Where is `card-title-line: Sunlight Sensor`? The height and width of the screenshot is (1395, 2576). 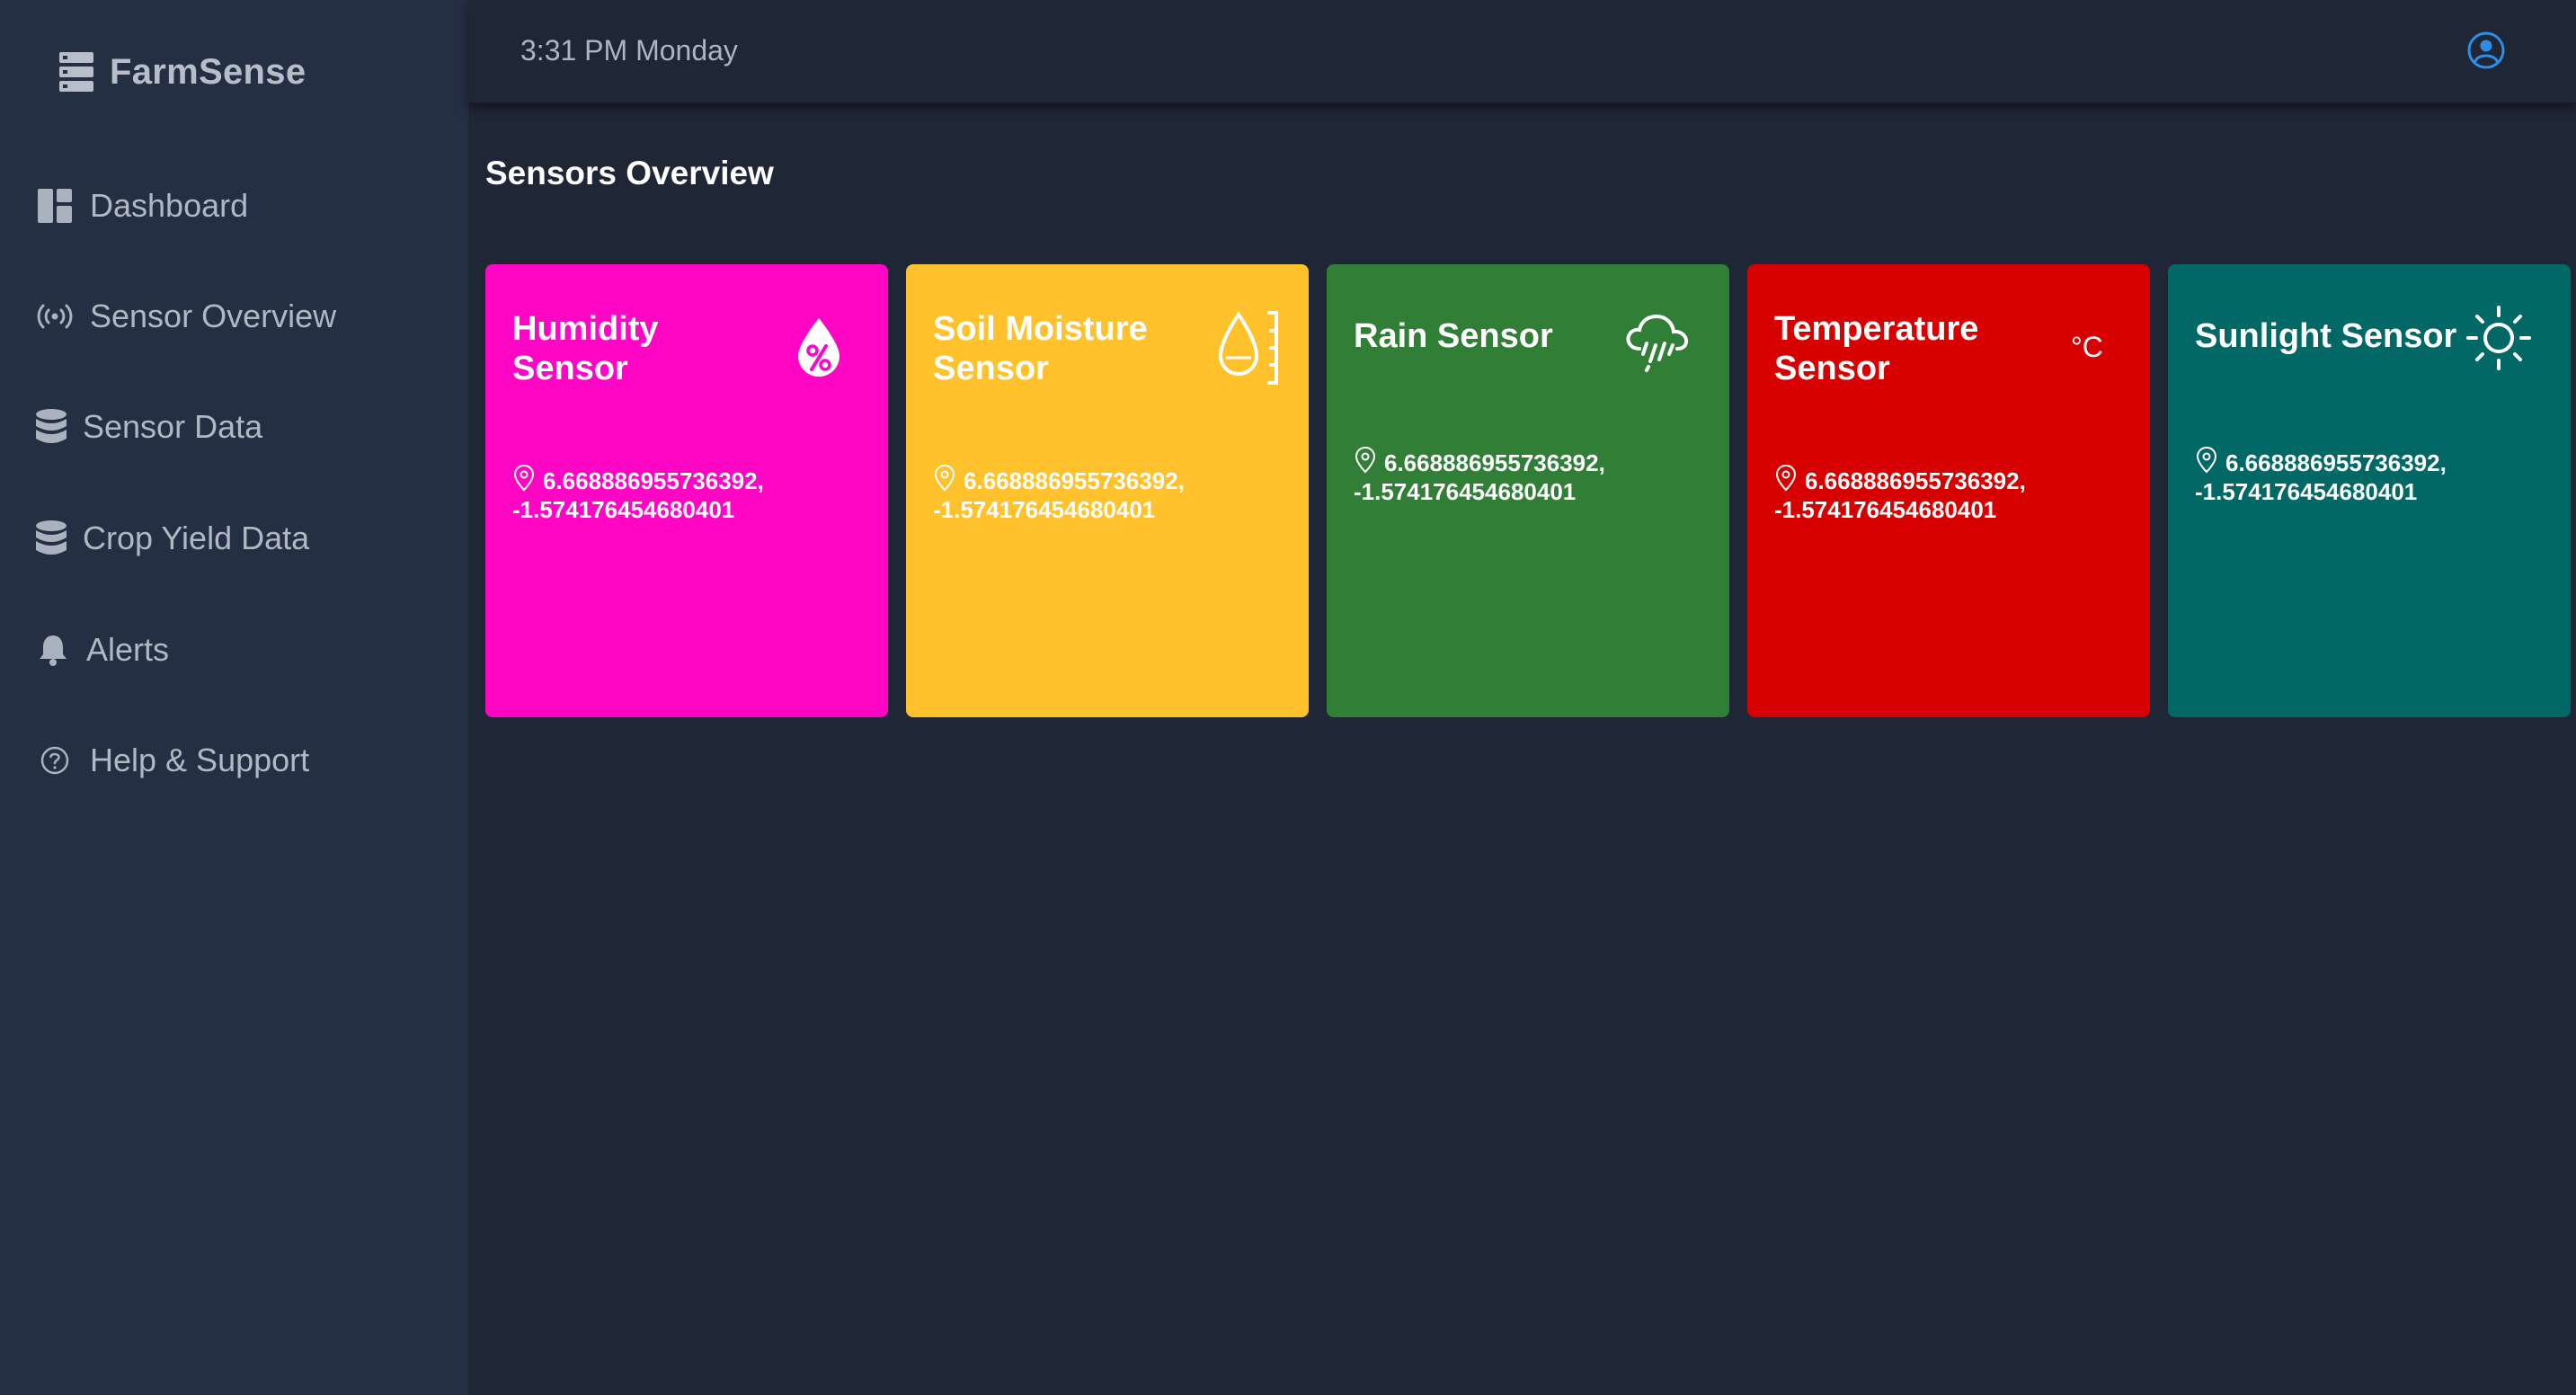
card-title-line: Sunlight Sensor is located at coordinates (2326, 336).